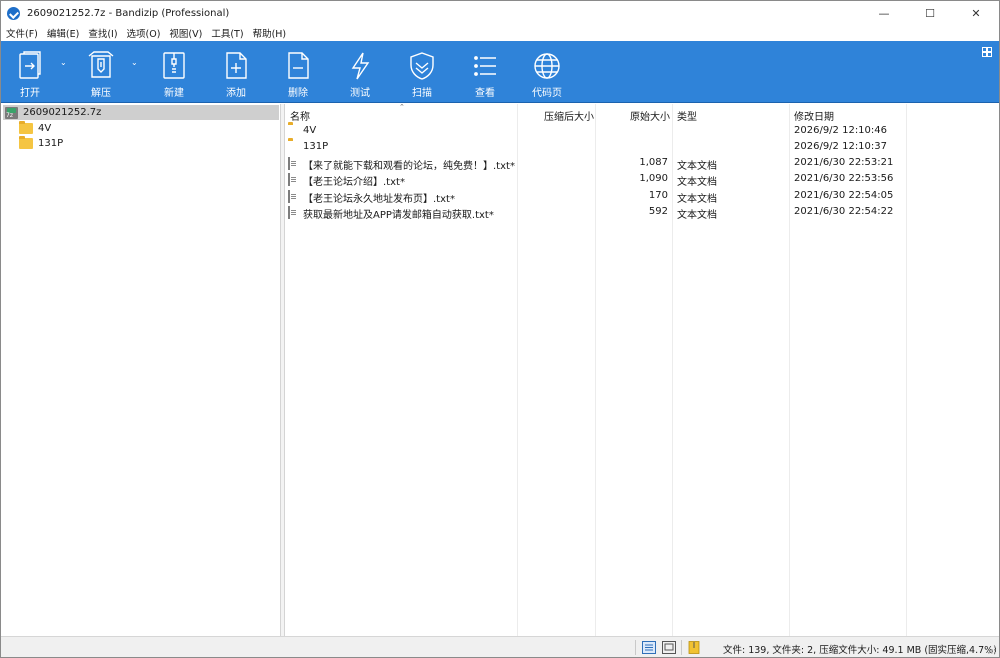  What do you see at coordinates (35, 128) in the screenshot?
I see `tree-item-4v: 4V` at bounding box center [35, 128].